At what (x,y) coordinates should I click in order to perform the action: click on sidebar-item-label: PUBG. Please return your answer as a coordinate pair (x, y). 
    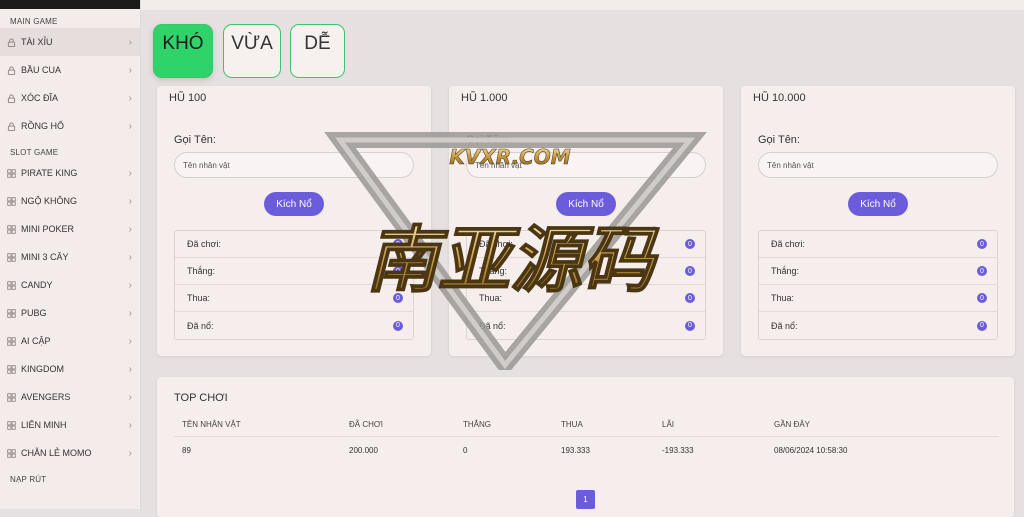
    Looking at the image, I should click on (34, 313).